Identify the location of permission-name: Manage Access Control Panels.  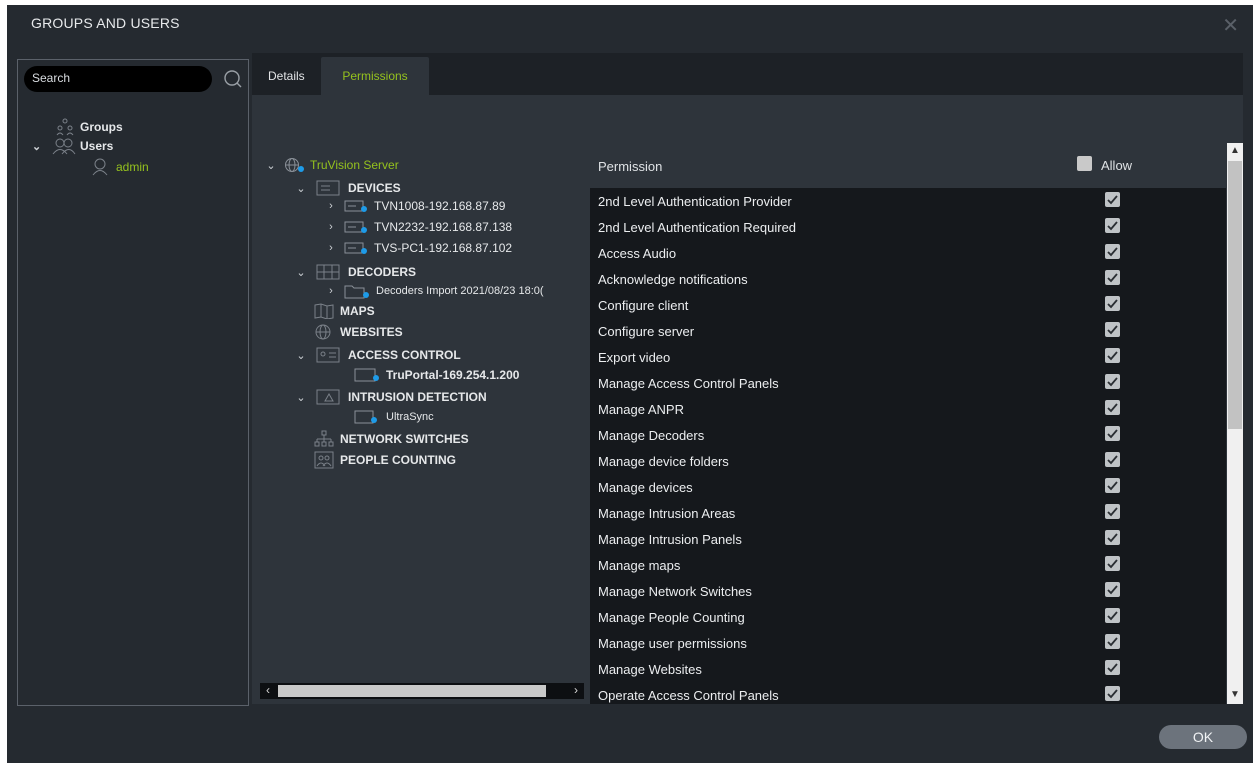
(688, 383).